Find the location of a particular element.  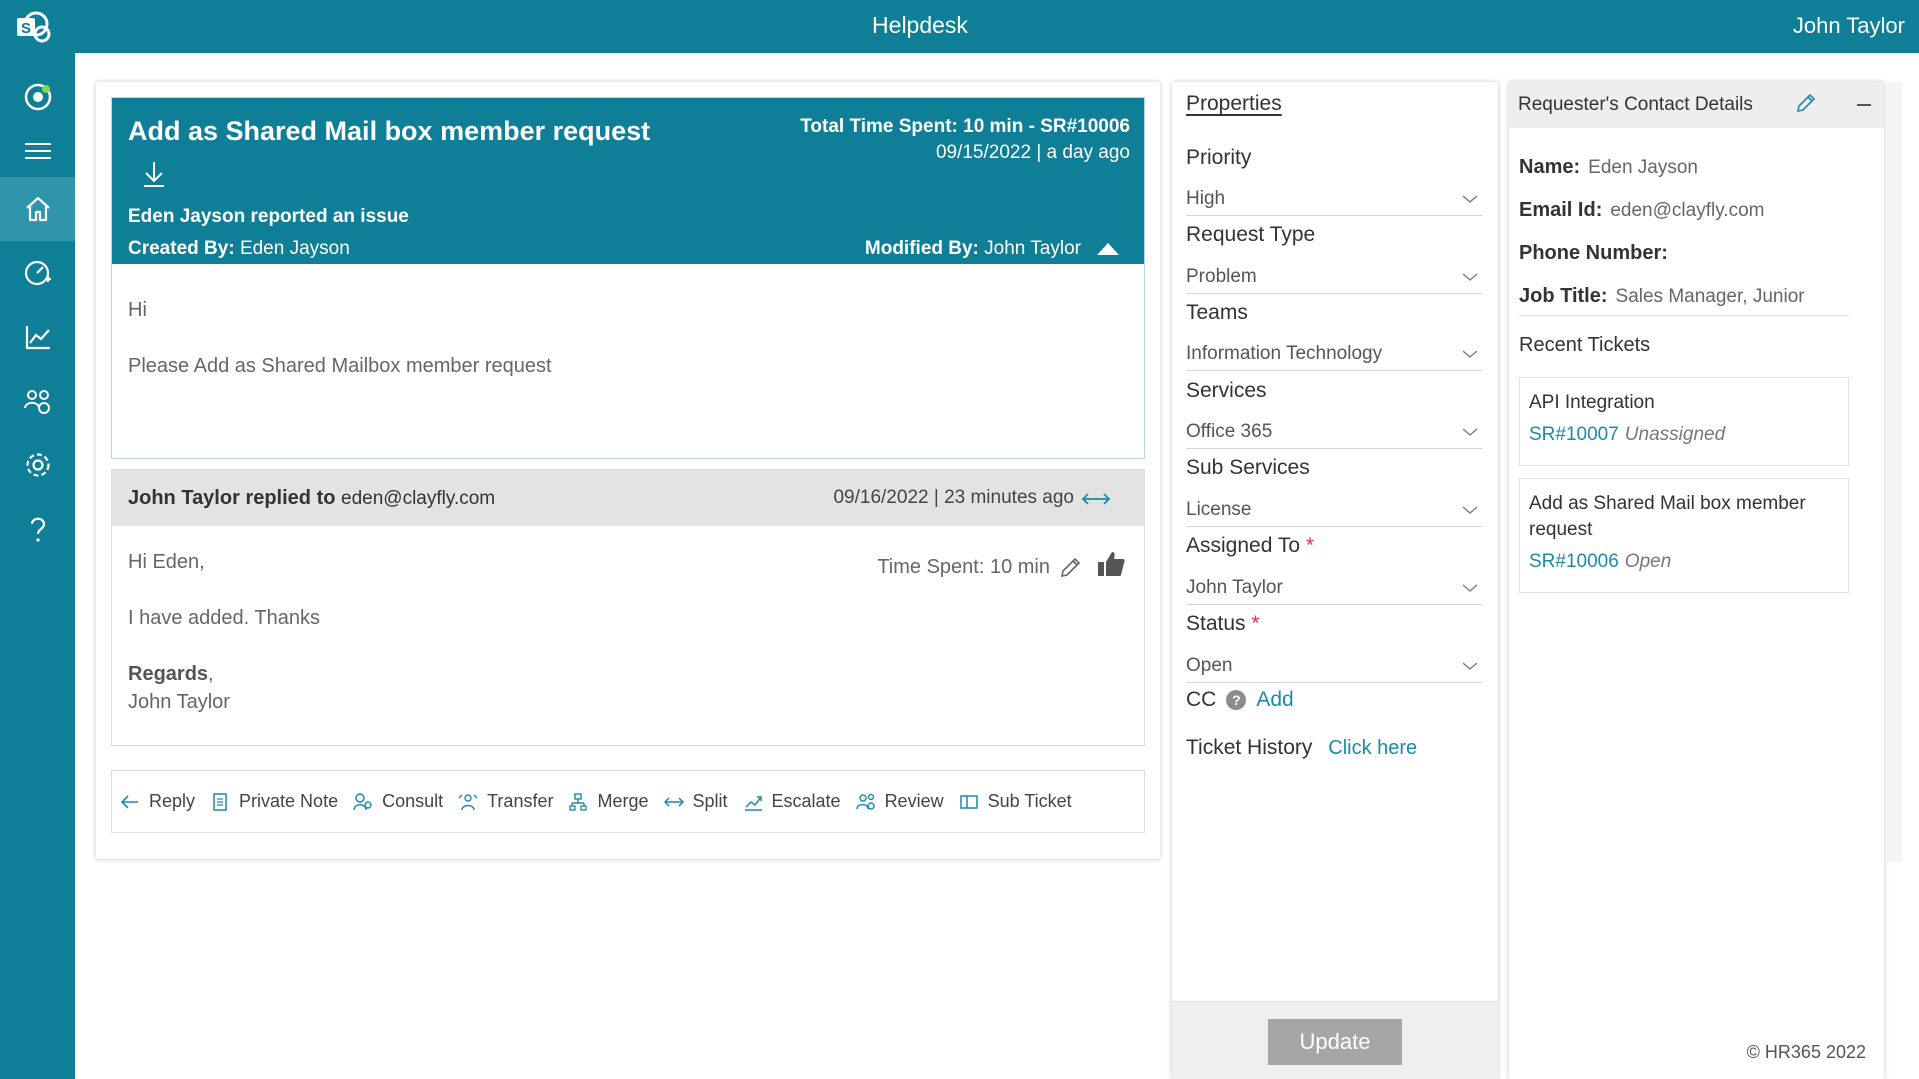

sidebar-item-users is located at coordinates (37, 401).